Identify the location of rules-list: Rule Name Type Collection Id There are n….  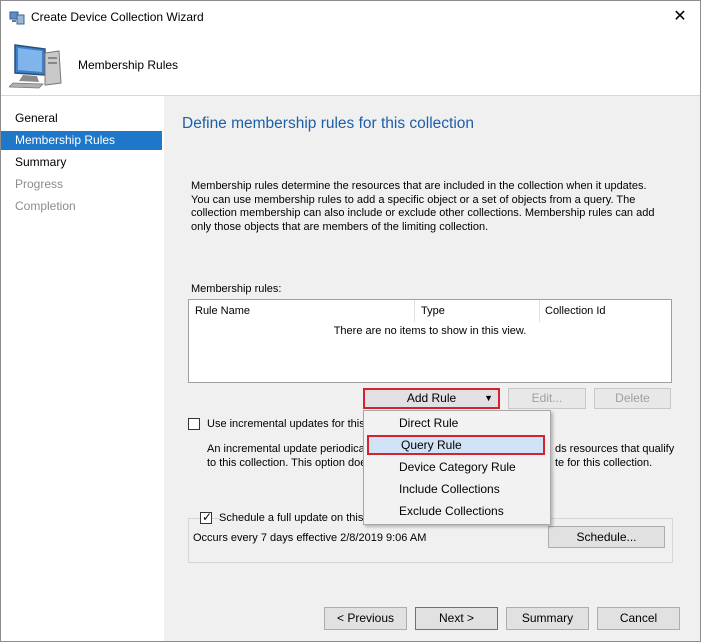
(430, 341).